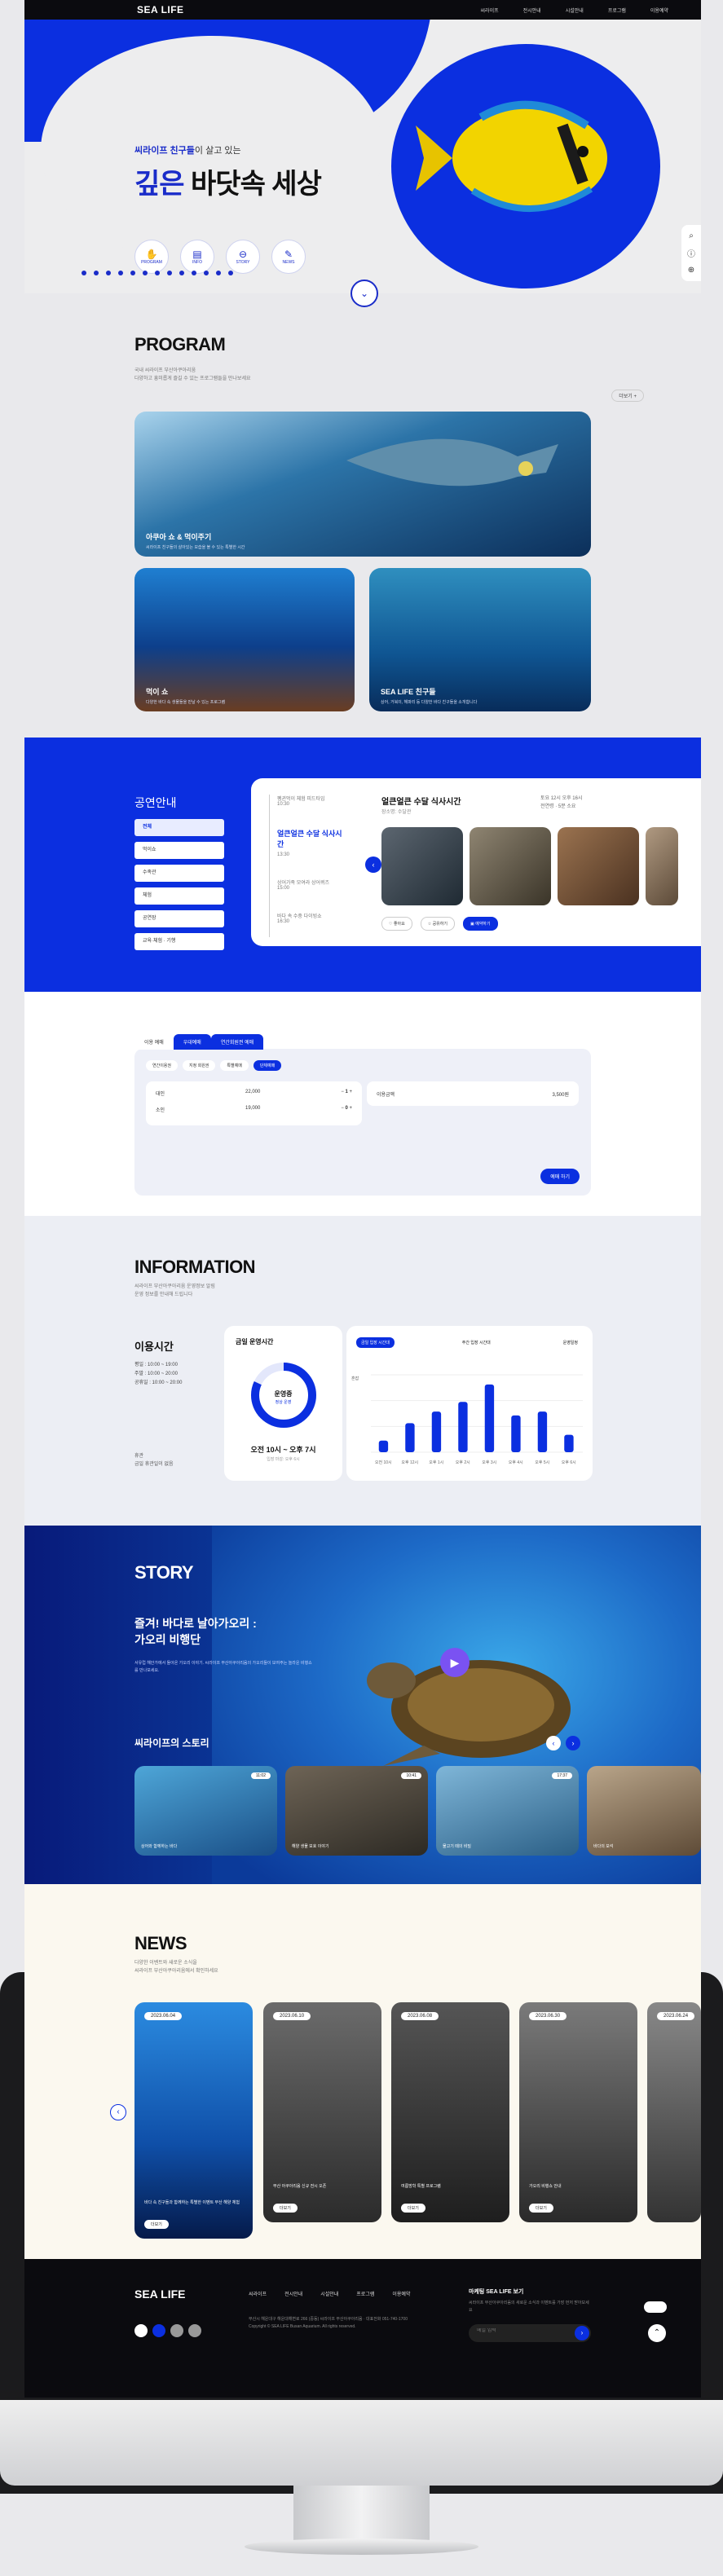 Image resolution: width=723 pixels, height=2576 pixels. Describe the element at coordinates (244, 640) in the screenshot. I see `program-card: 먹이 쇼 다양한 바다 속 생물들을 만날 수 있는 프로그램` at that location.